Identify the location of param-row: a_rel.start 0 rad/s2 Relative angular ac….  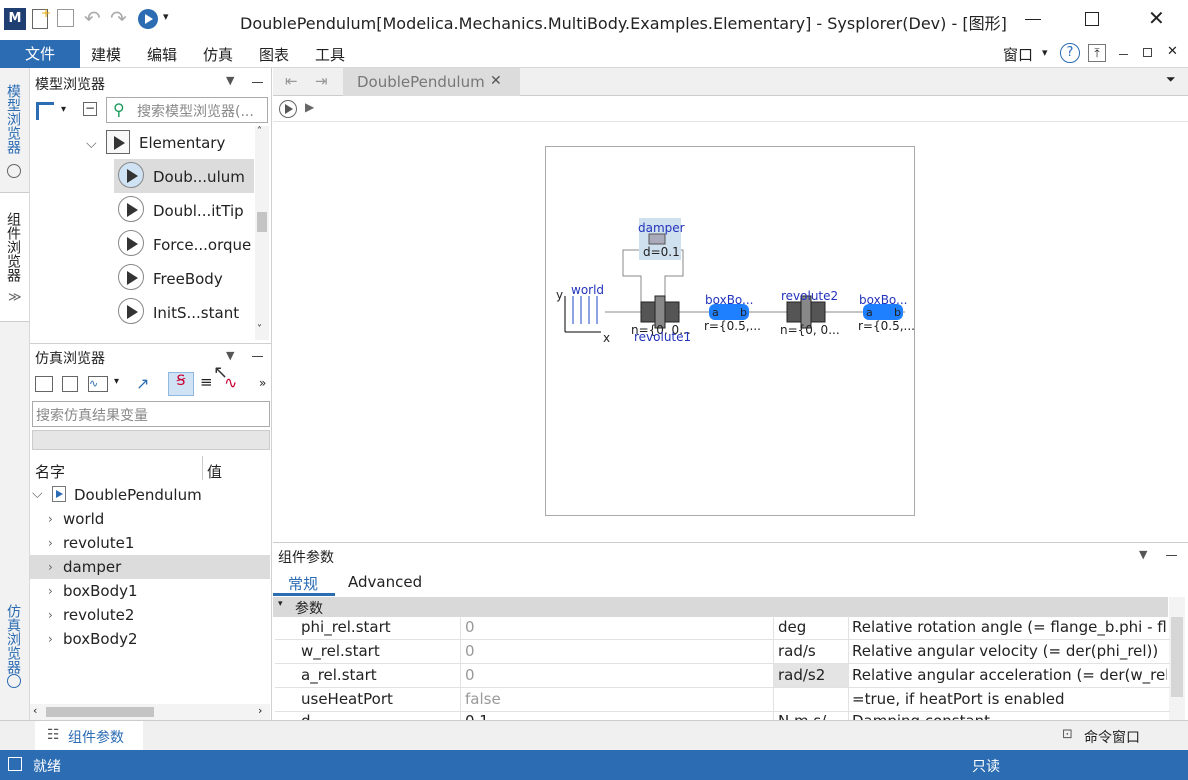
(722, 676).